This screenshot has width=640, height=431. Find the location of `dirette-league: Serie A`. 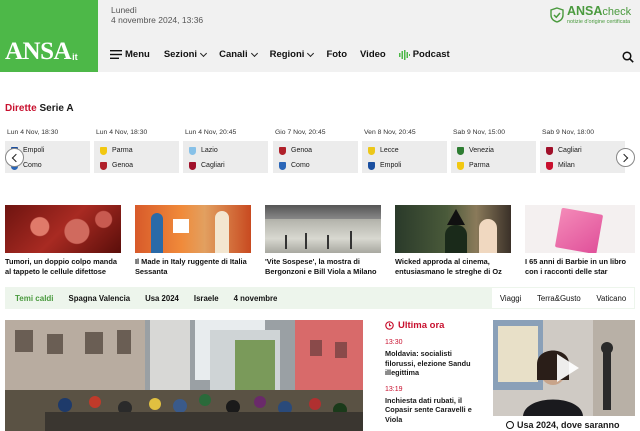

dirette-league: Serie A is located at coordinates (56, 108).